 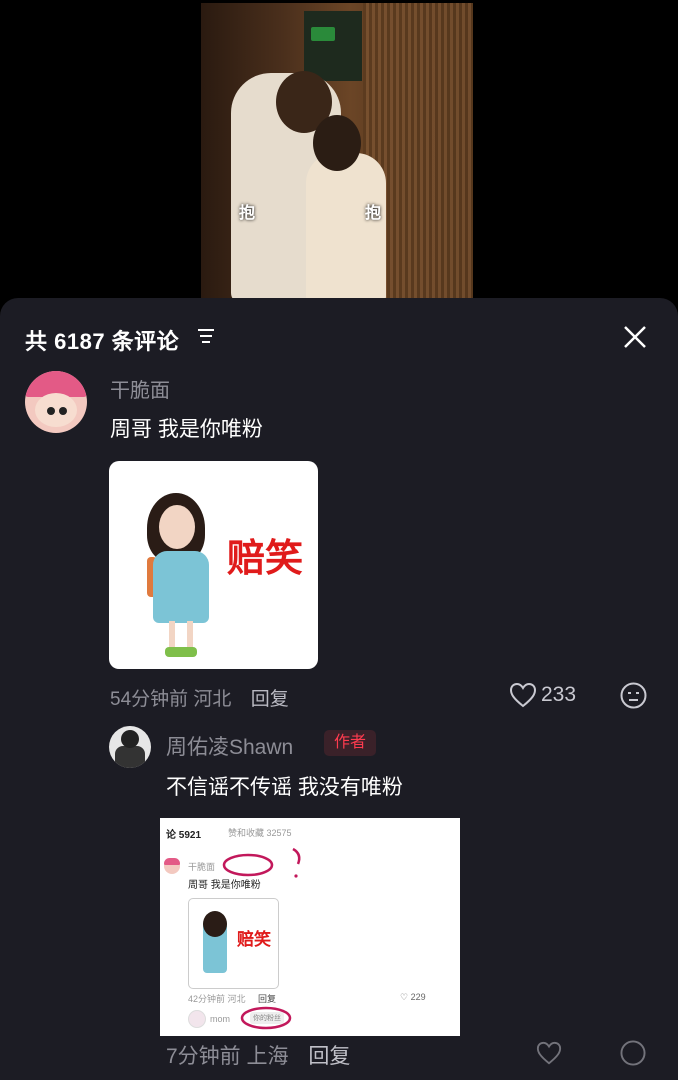 I want to click on video-player: 抱 抱, so click(x=337, y=152).